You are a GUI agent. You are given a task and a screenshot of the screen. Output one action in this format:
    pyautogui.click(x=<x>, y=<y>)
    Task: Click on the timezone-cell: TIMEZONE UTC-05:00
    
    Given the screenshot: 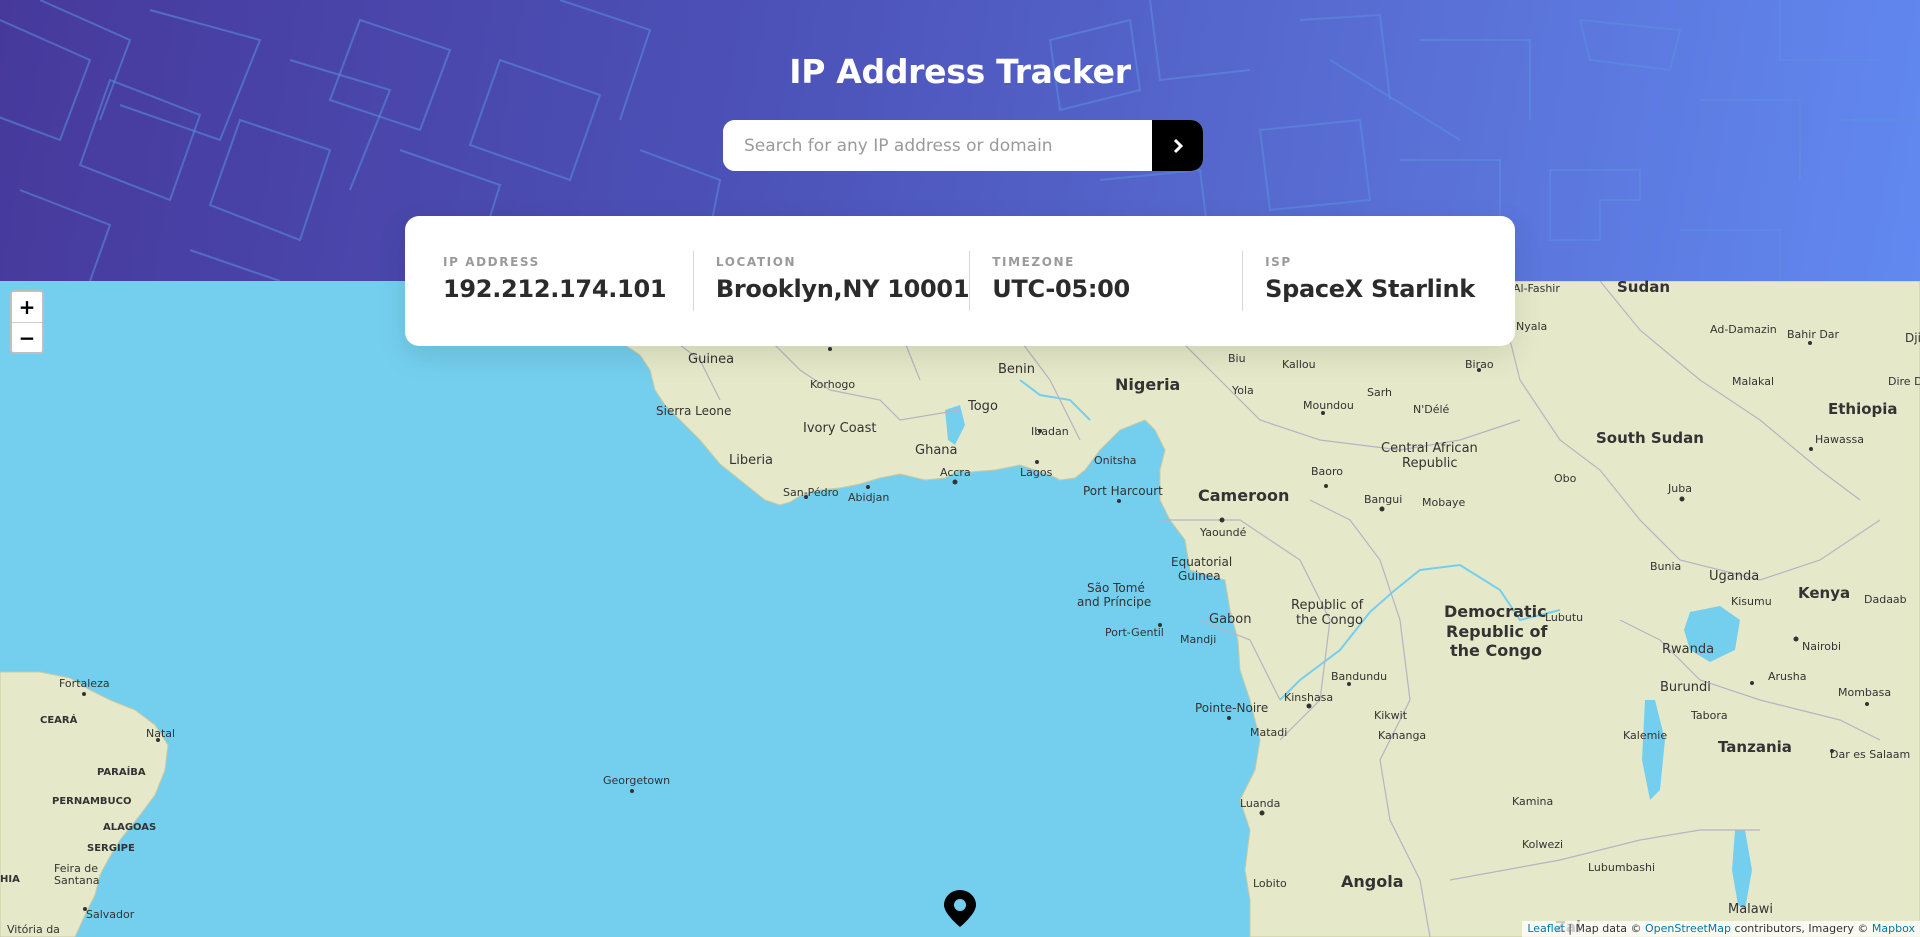 What is the action you would take?
    pyautogui.click(x=1105, y=281)
    